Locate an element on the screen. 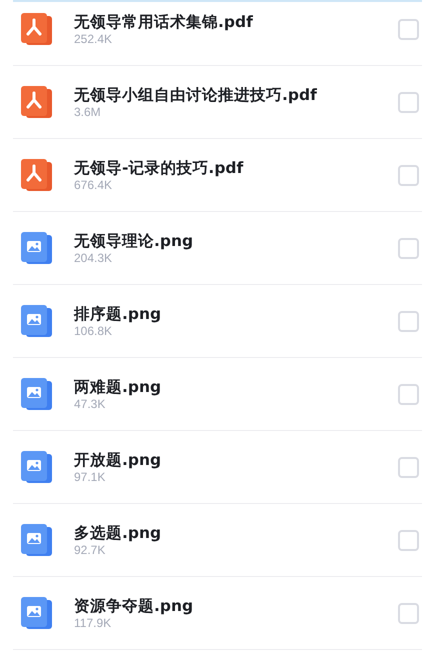 The height and width of the screenshot is (669, 435). file-size: 106.8K is located at coordinates (94, 331).